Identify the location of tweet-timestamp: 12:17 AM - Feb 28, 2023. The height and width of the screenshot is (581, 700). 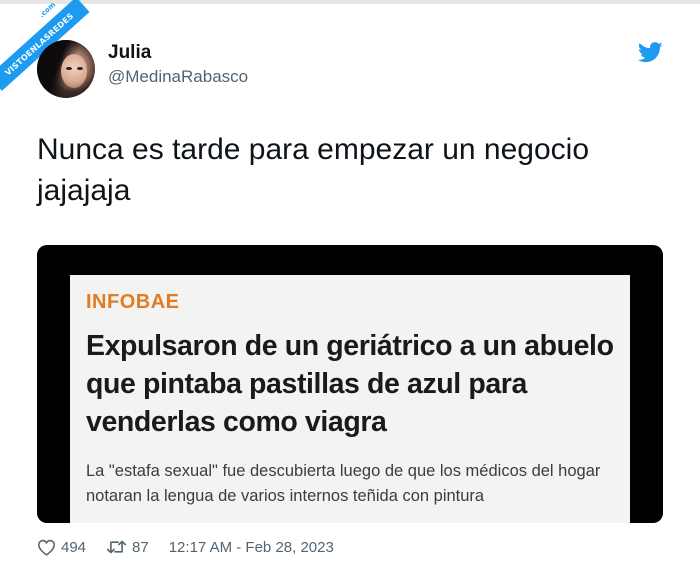
(251, 547).